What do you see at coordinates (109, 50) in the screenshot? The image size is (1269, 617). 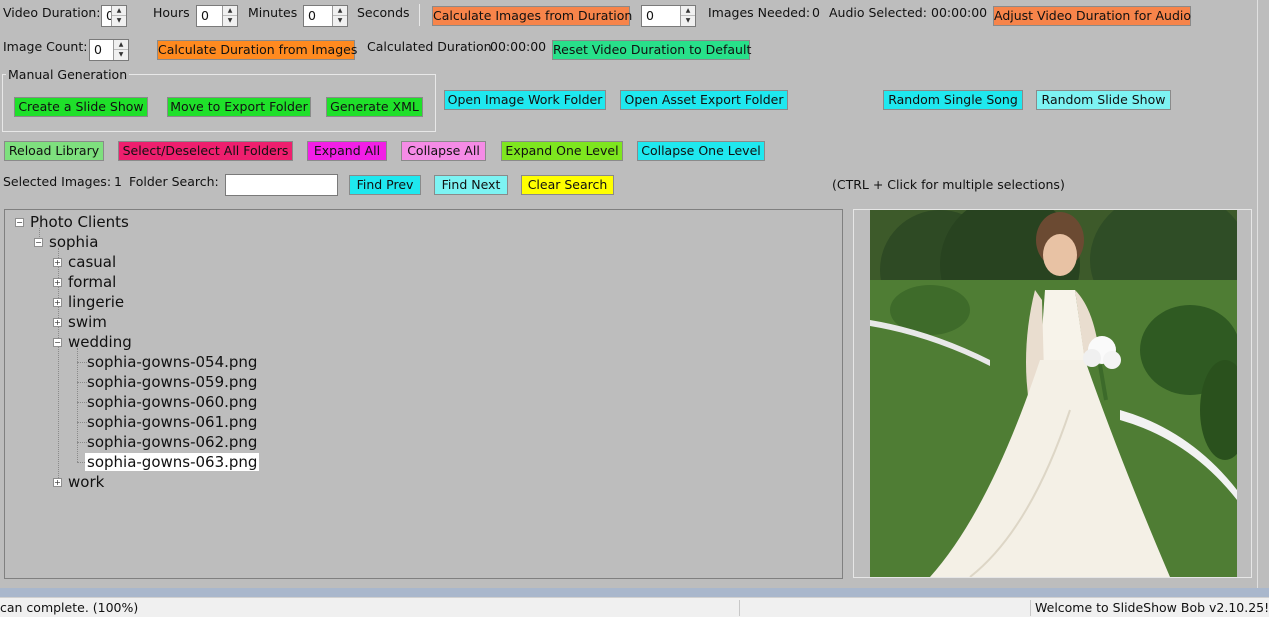 I see `image-count-spinner: 0 ▲ ▼` at bounding box center [109, 50].